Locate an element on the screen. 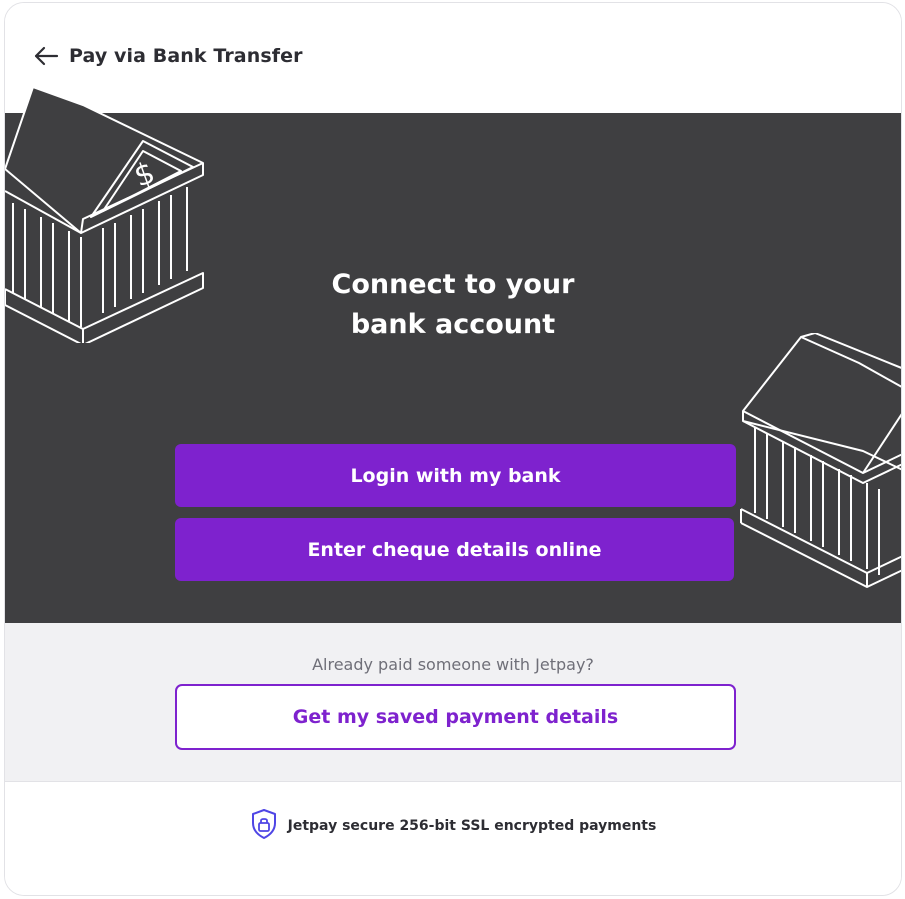 The height and width of the screenshot is (899, 905). enter-cheque-details-button: Enter cheque details online is located at coordinates (454, 549).